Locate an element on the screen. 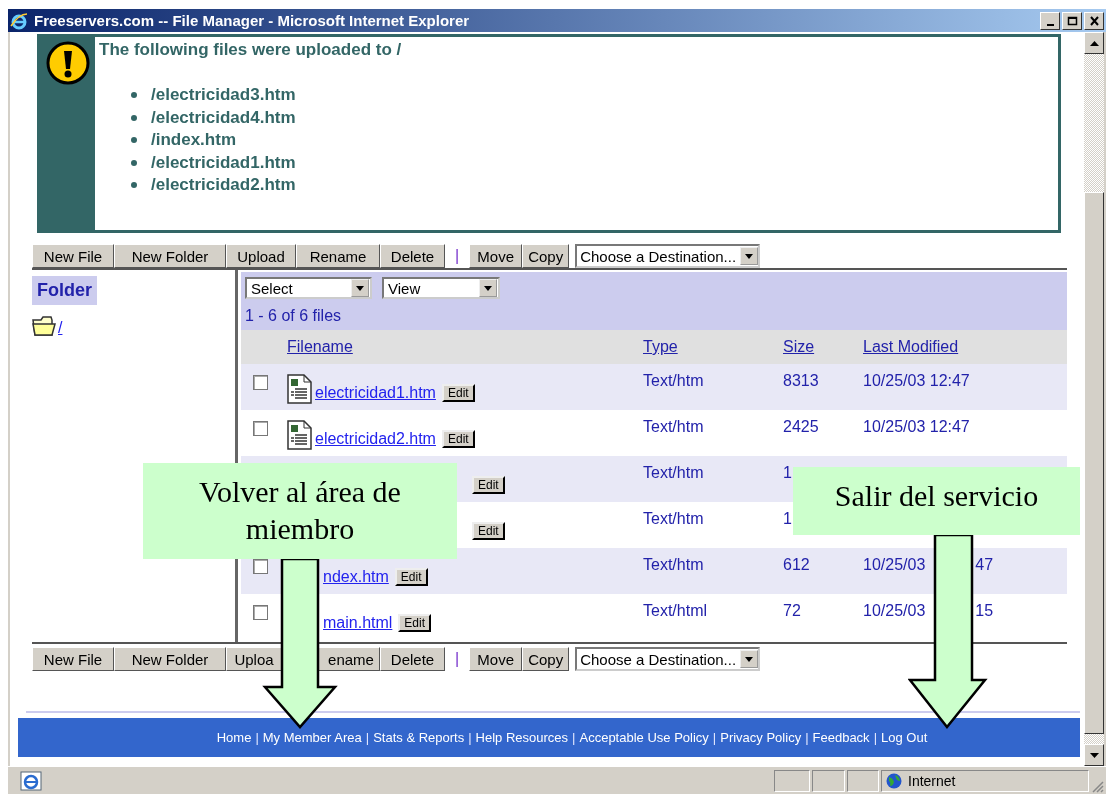 The width and height of the screenshot is (1112, 794). view-dropdown: View is located at coordinates (441, 288).